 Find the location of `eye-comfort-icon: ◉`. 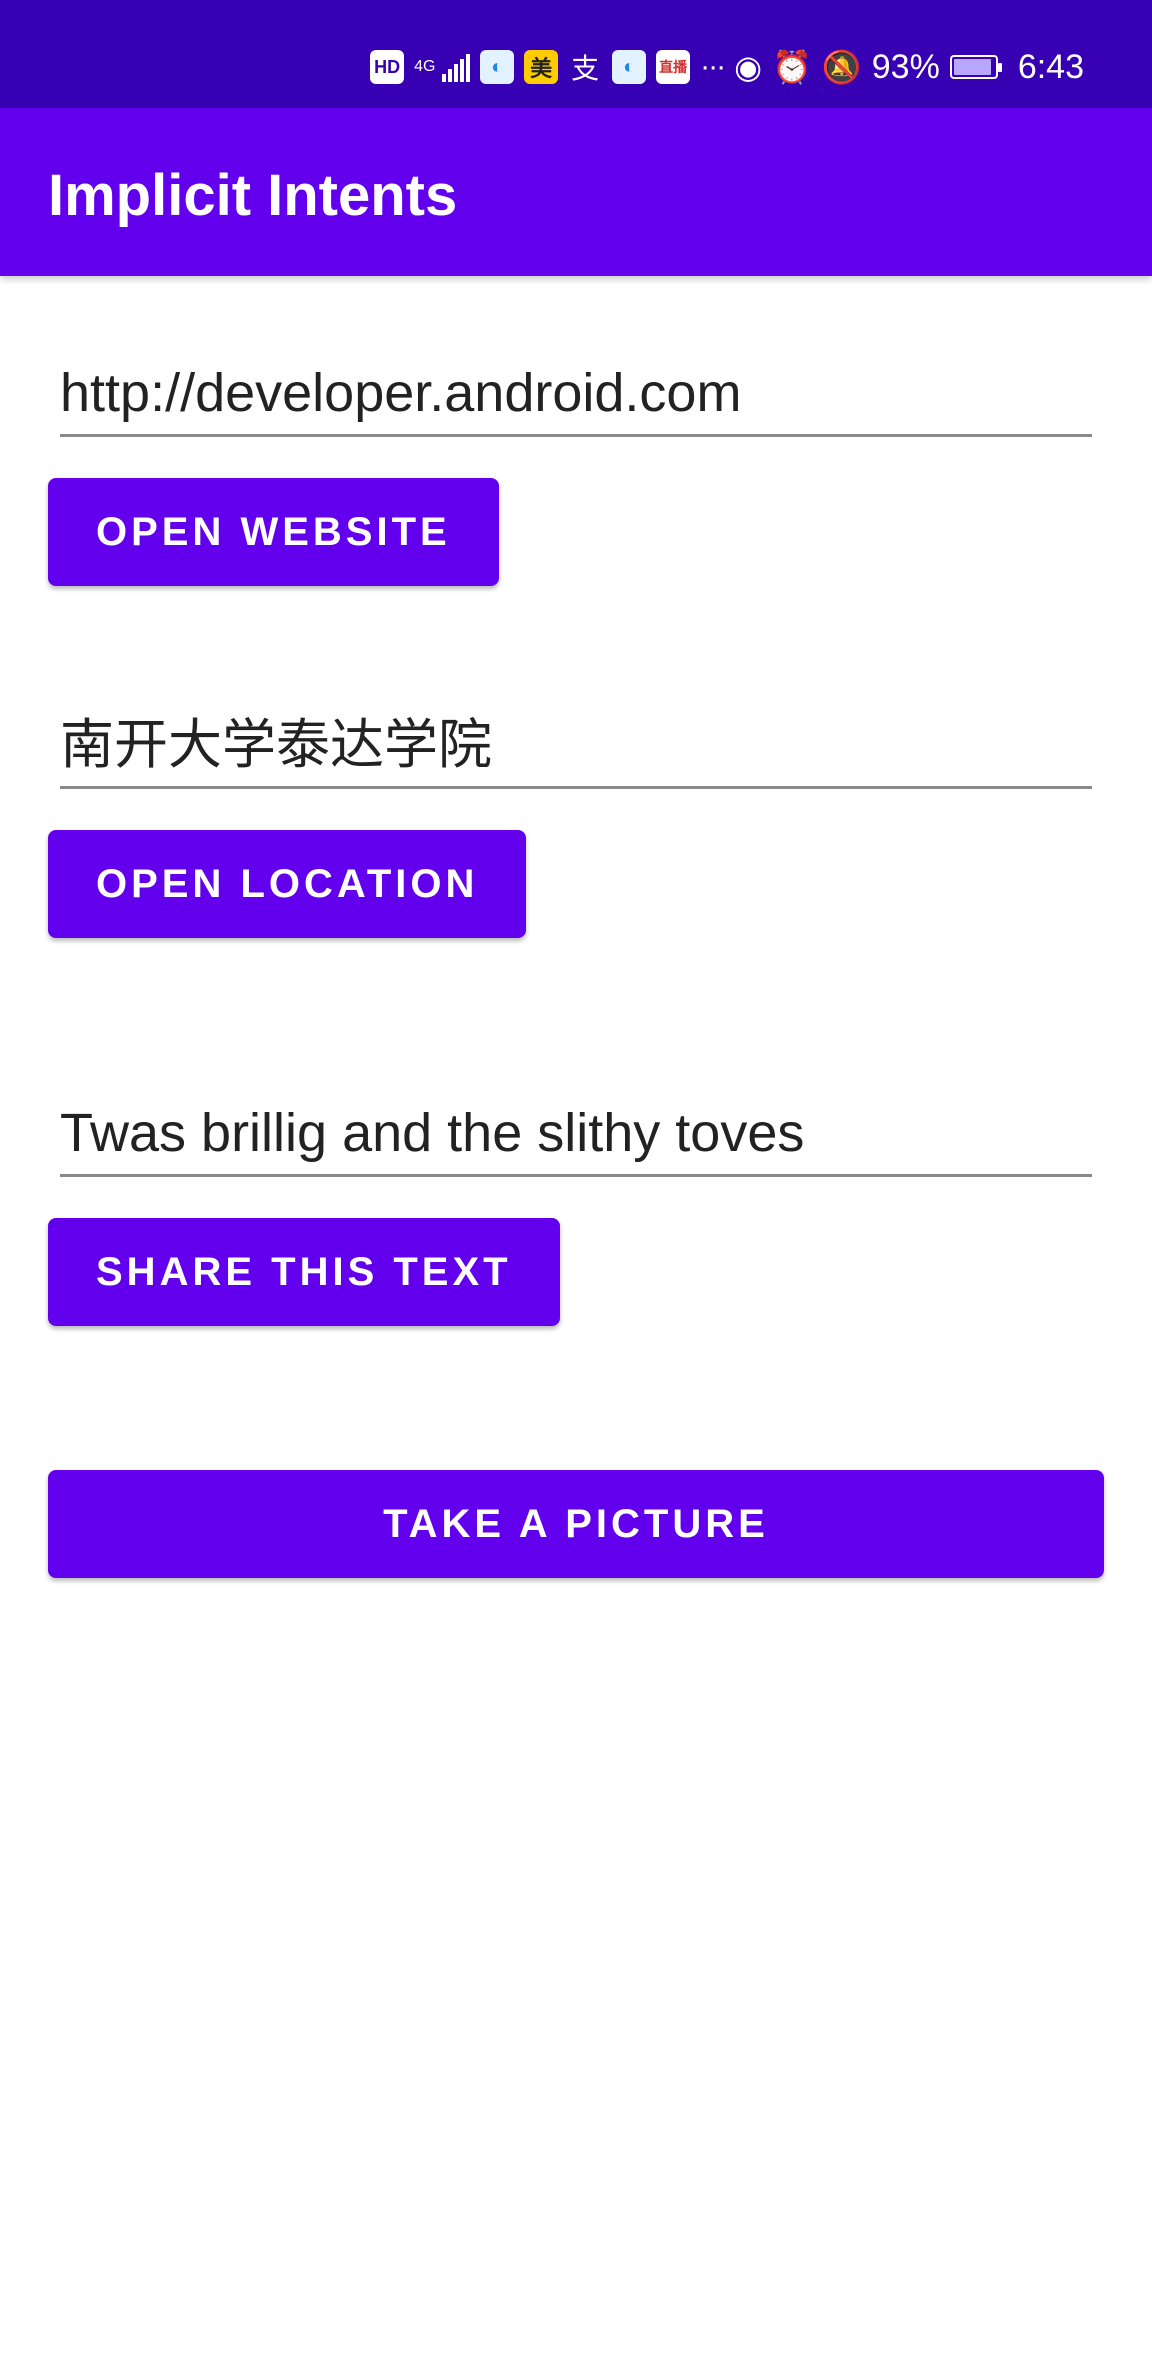

eye-comfort-icon: ◉ is located at coordinates (748, 67).